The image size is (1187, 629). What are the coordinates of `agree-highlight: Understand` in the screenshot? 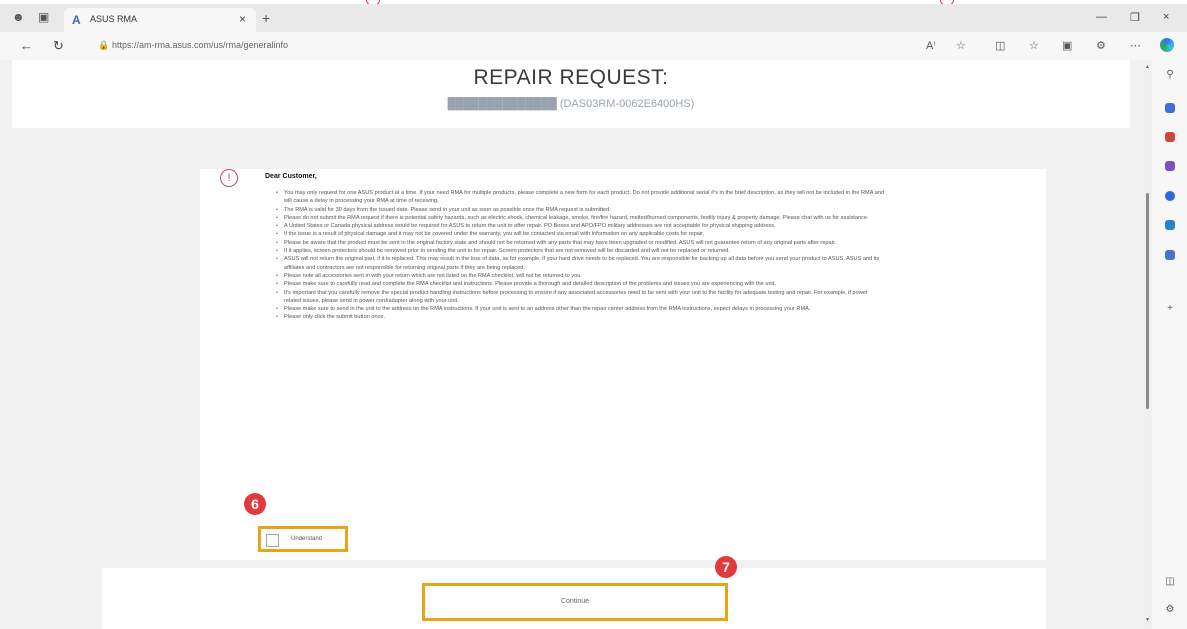 It's located at (303, 539).